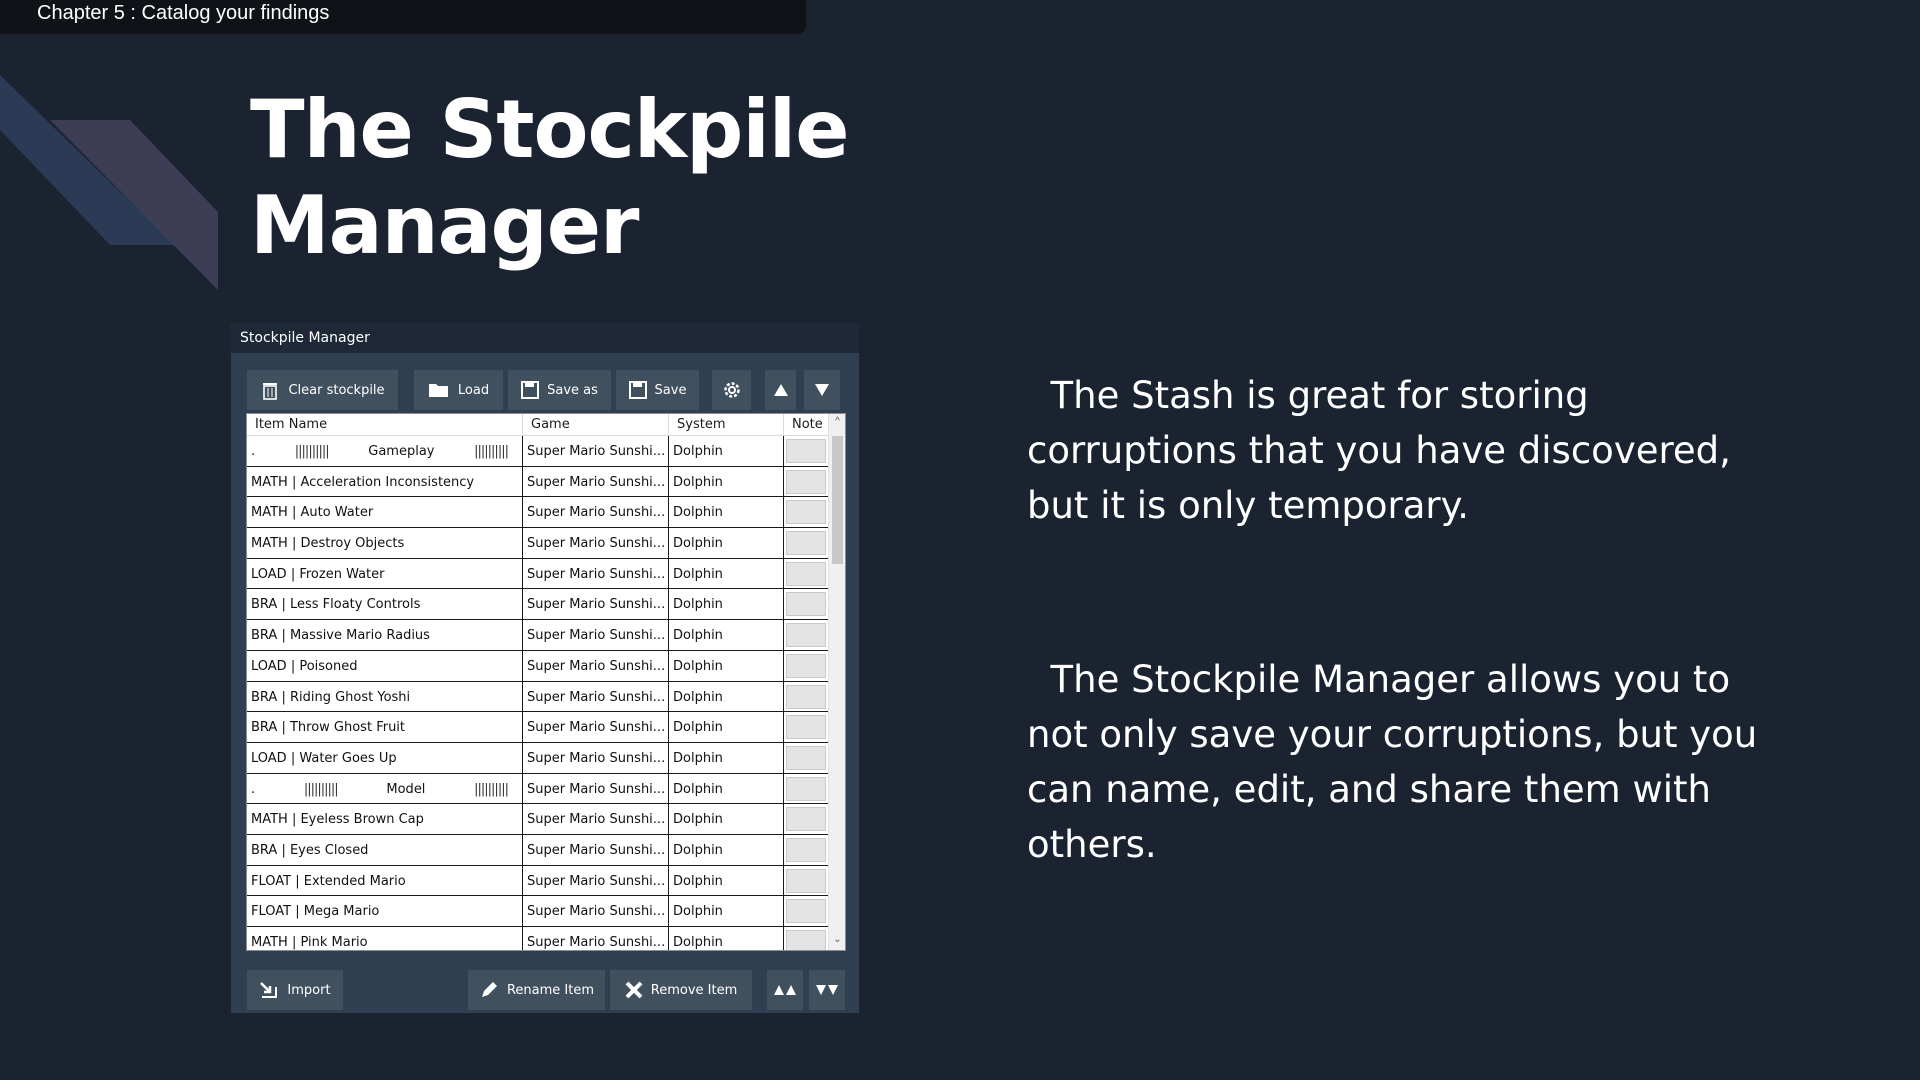 The height and width of the screenshot is (1080, 1920). Describe the element at coordinates (837, 941) in the screenshot. I see `scroll-down-arrow-icon: ⌄` at that location.